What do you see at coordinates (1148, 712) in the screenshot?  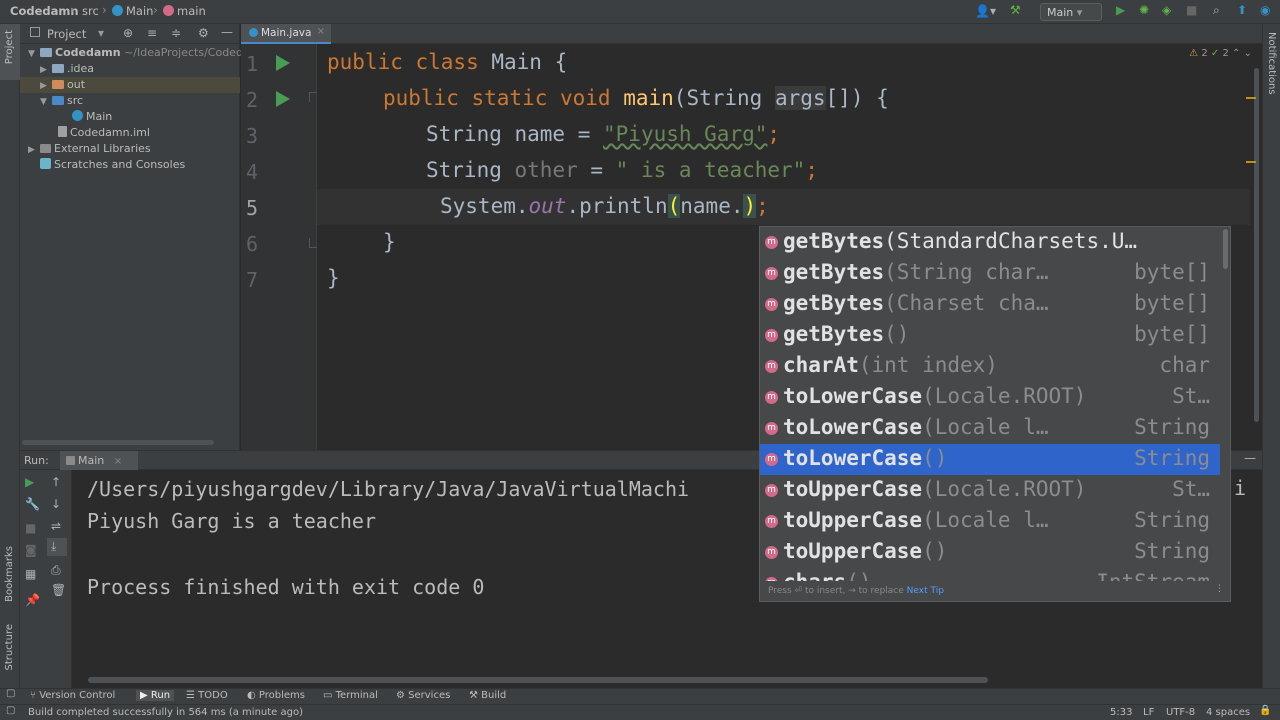 I see `line-separator: LF` at bounding box center [1148, 712].